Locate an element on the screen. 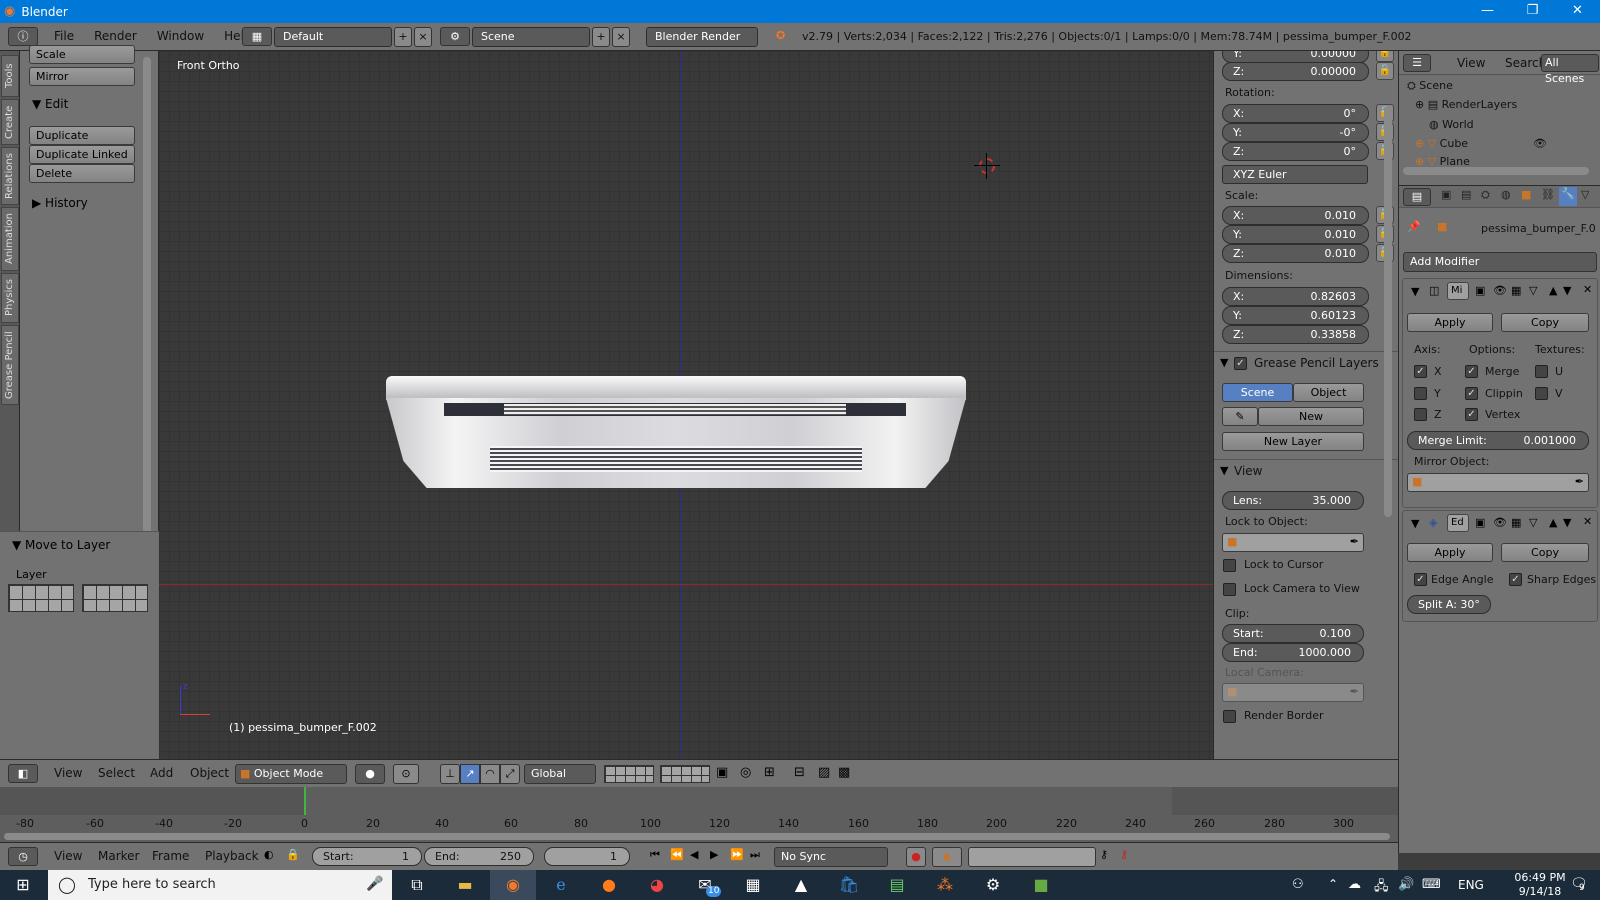 The width and height of the screenshot is (1600, 900). mirror-editmode-icon: ▦ is located at coordinates (1516, 290).